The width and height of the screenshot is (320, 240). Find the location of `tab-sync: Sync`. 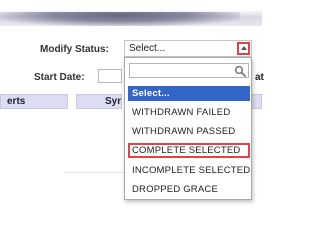

tab-sync: Sync is located at coordinates (99, 101).